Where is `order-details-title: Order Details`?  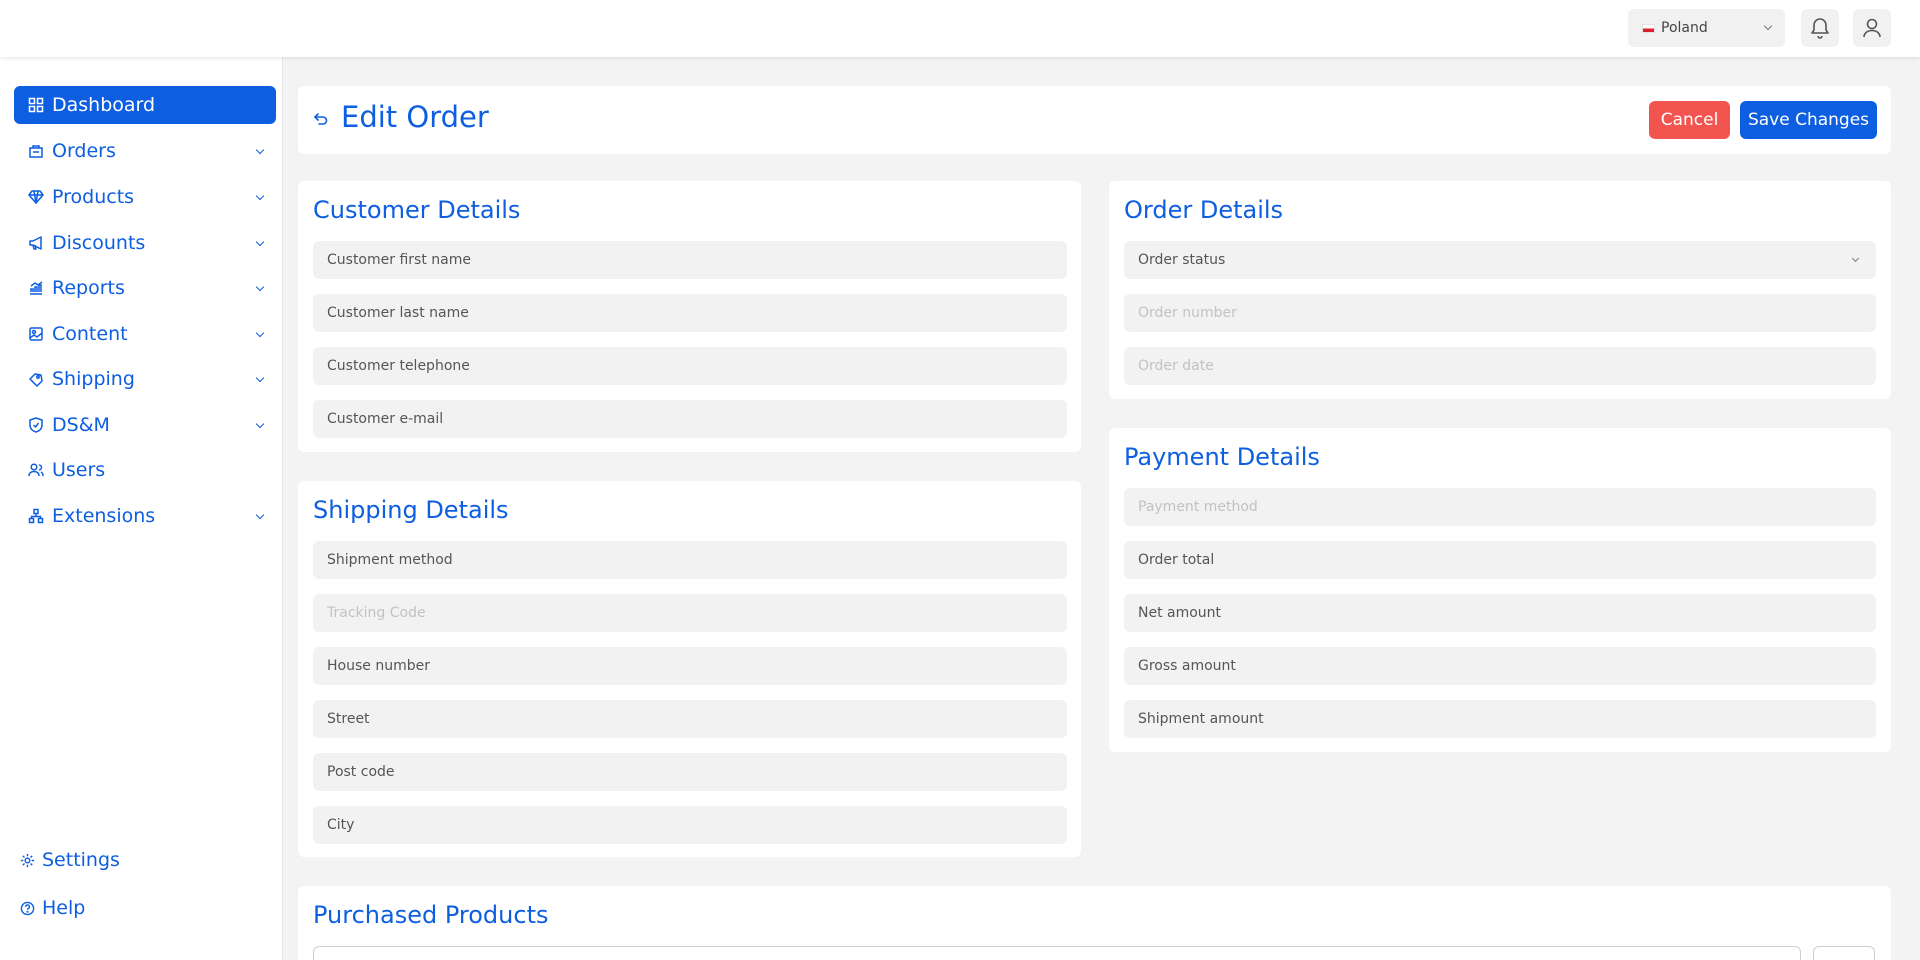
order-details-title: Order Details is located at coordinates (1204, 210).